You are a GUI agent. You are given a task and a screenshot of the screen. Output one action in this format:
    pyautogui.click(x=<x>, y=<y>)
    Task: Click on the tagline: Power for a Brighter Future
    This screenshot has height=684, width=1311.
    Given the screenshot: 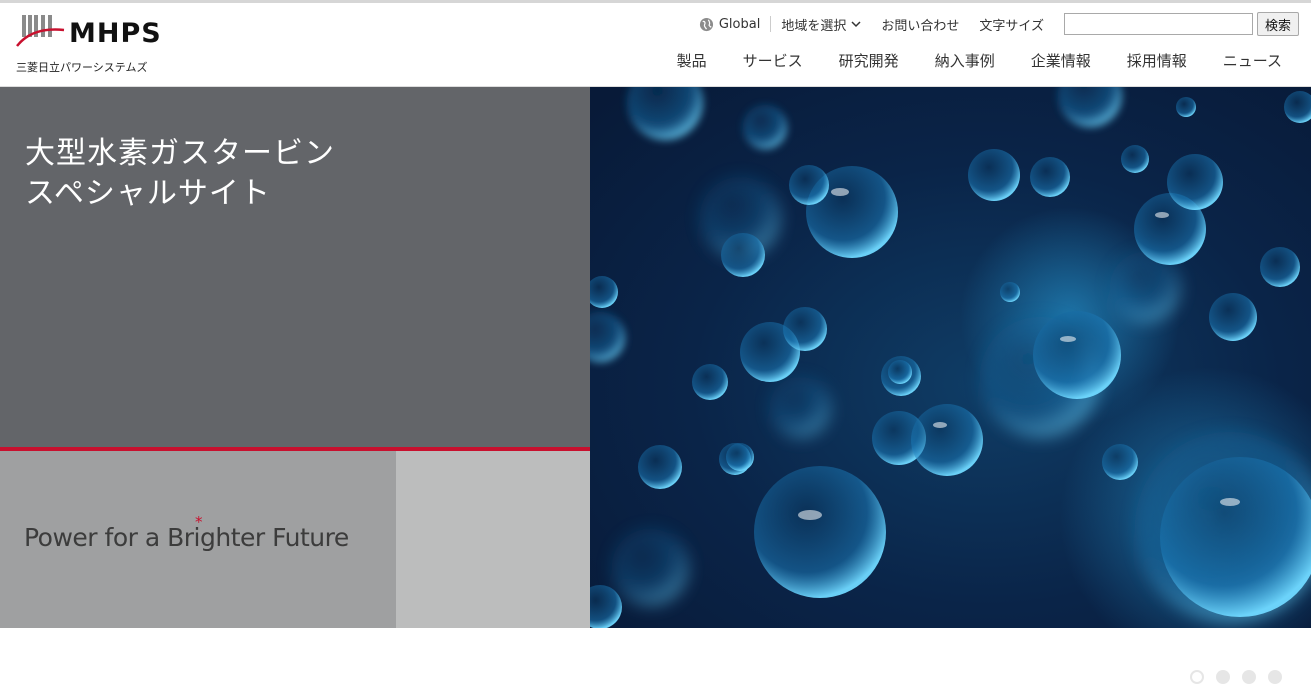 What is the action you would take?
    pyautogui.click(x=186, y=537)
    